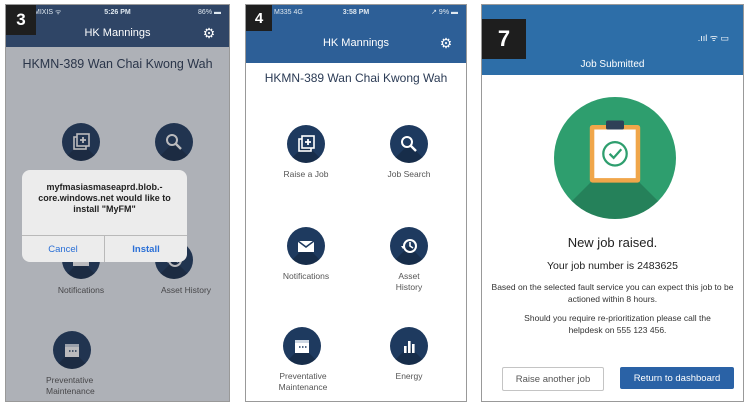 Image resolution: width=749 pixels, height=404 pixels. I want to click on tile-label: Notifications, so click(306, 276).